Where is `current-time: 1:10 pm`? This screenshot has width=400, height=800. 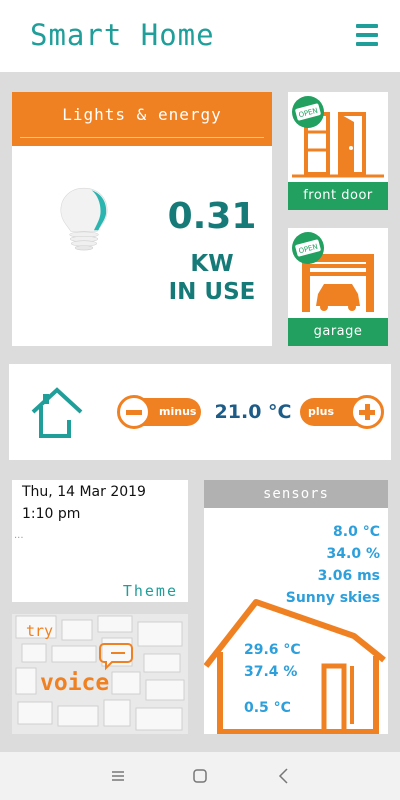
current-time: 1:10 pm is located at coordinates (51, 514).